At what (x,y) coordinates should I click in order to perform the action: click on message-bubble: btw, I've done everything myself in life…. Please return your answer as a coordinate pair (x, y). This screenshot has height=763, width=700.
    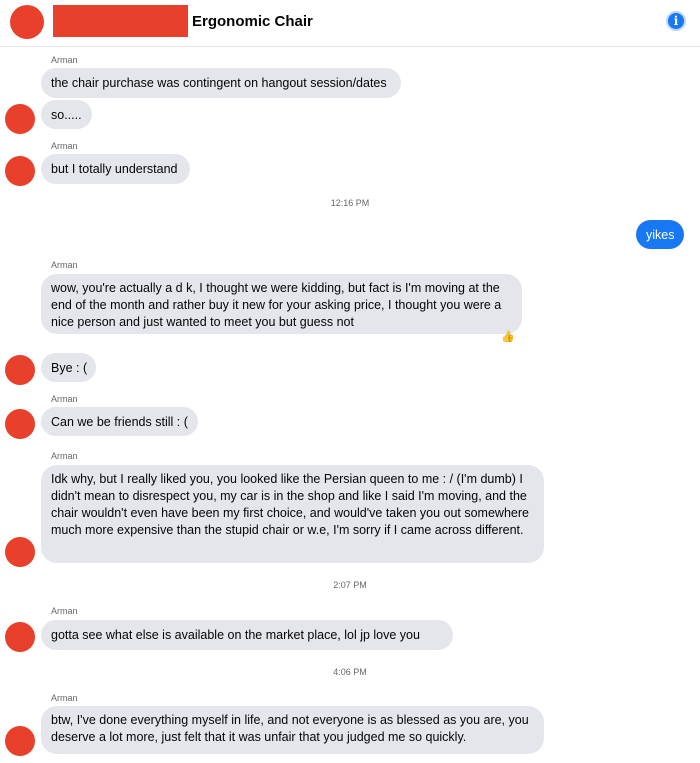
    Looking at the image, I should click on (292, 730).